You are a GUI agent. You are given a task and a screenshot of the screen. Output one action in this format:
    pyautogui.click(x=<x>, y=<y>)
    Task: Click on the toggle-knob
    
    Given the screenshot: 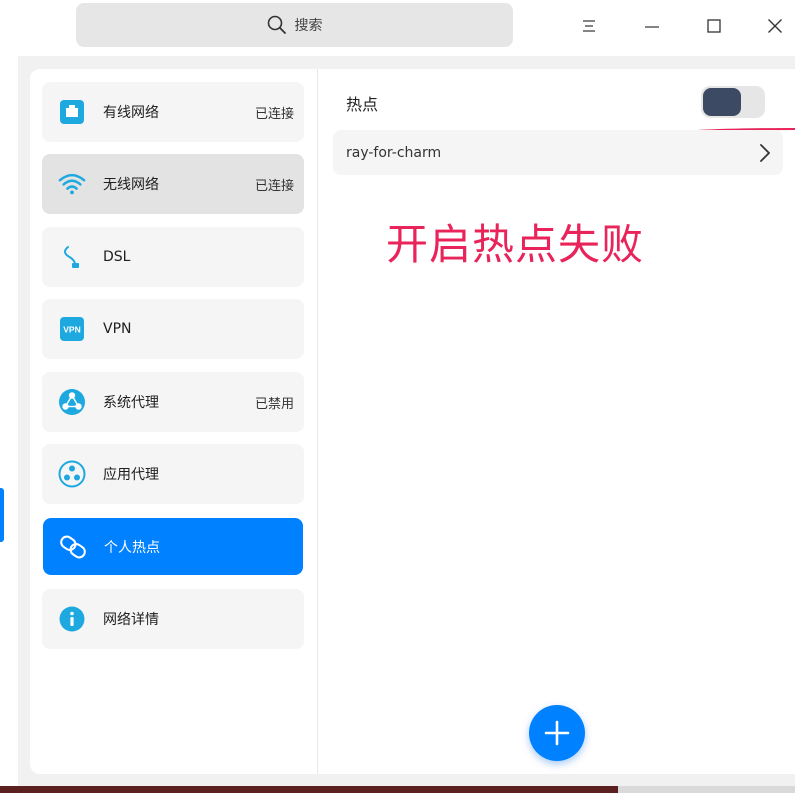 What is the action you would take?
    pyautogui.click(x=722, y=102)
    